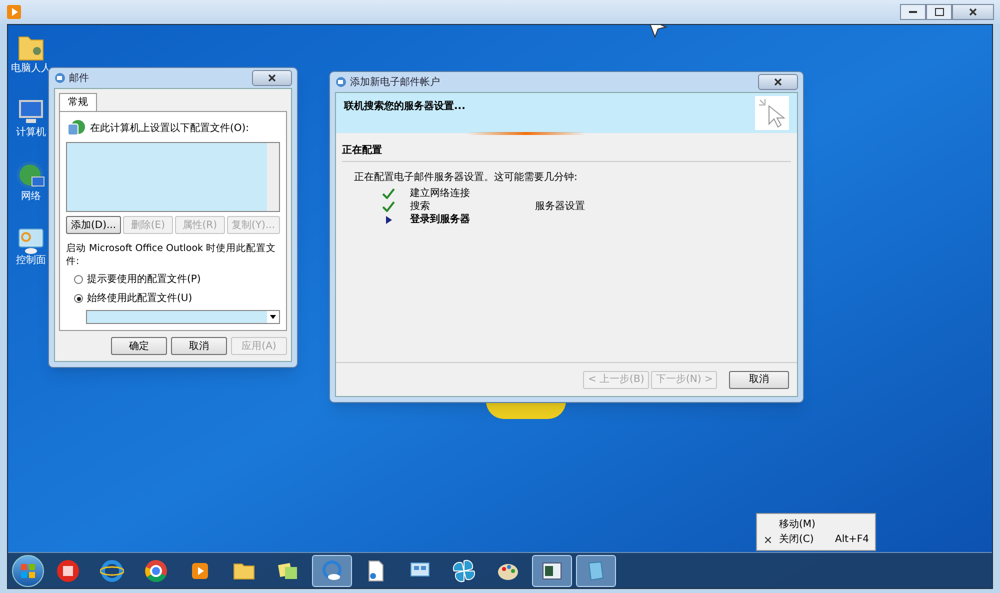 Image resolution: width=1000 pixels, height=593 pixels. I want to click on windows-logo-icon, so click(28, 570).